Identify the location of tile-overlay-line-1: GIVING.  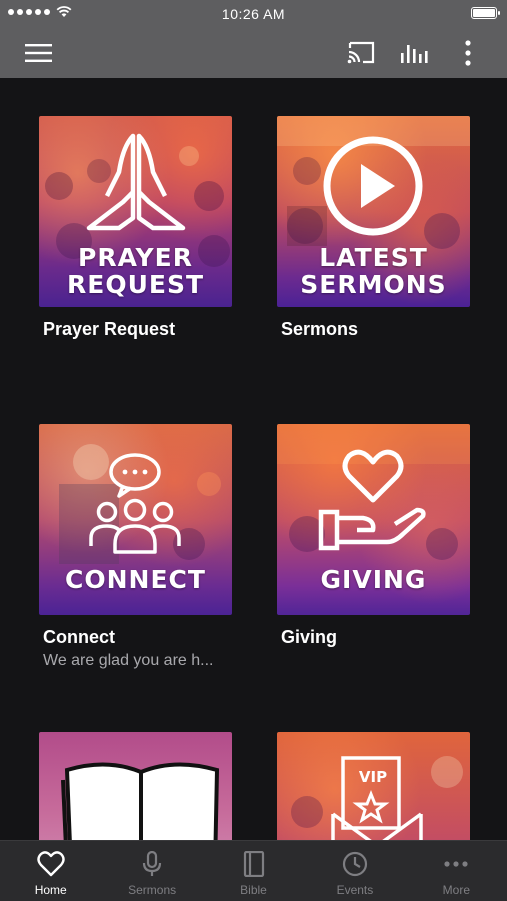
(373, 579).